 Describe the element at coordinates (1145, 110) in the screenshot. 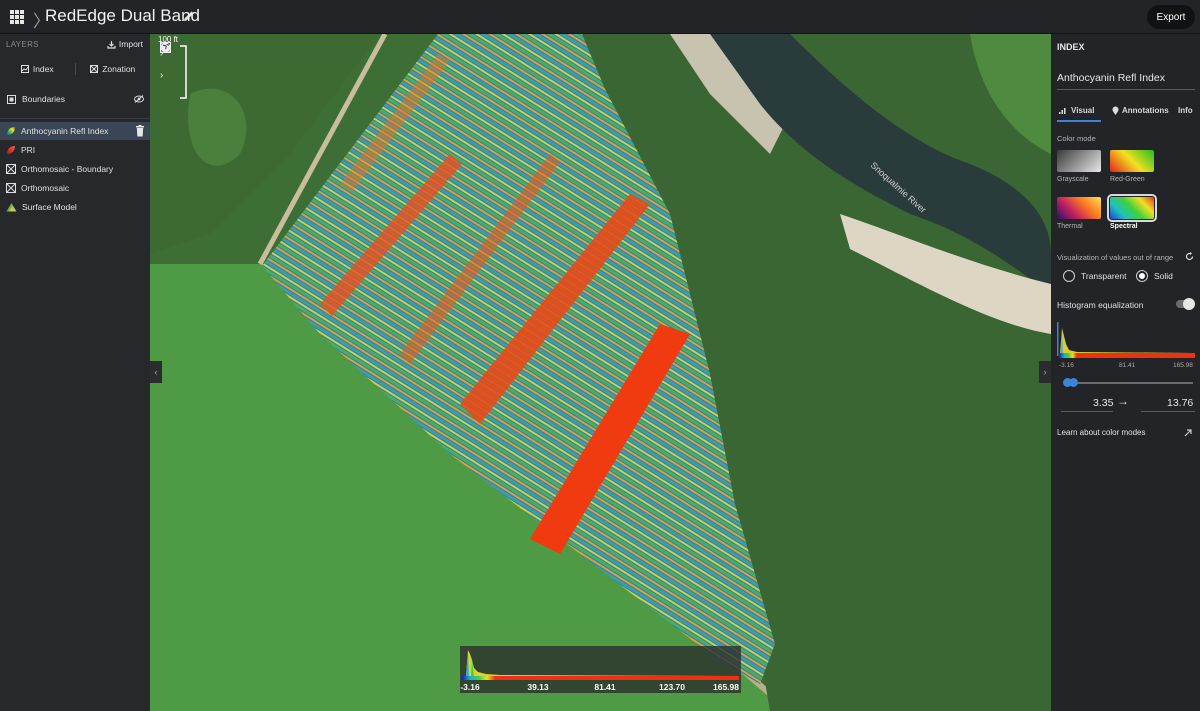

I see `tab-label: Annotations` at that location.